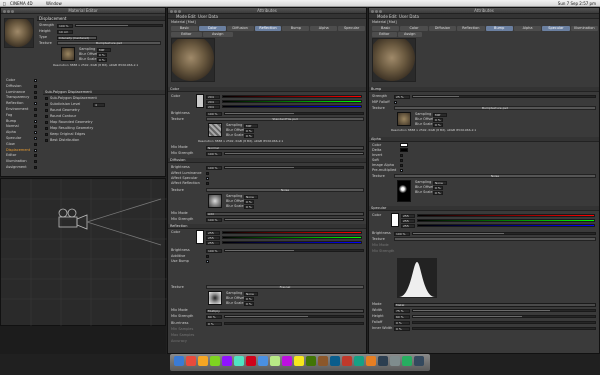 The height and width of the screenshot is (375, 600). What do you see at coordinates (285, 119) in the screenshot?
I see `color-texture-button: StandardTile.psd` at bounding box center [285, 119].